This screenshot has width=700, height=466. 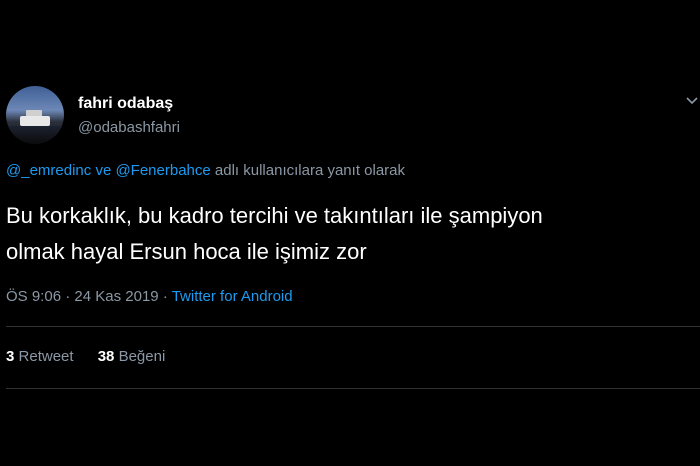 What do you see at coordinates (353, 326) in the screenshot?
I see `divider-top` at bounding box center [353, 326].